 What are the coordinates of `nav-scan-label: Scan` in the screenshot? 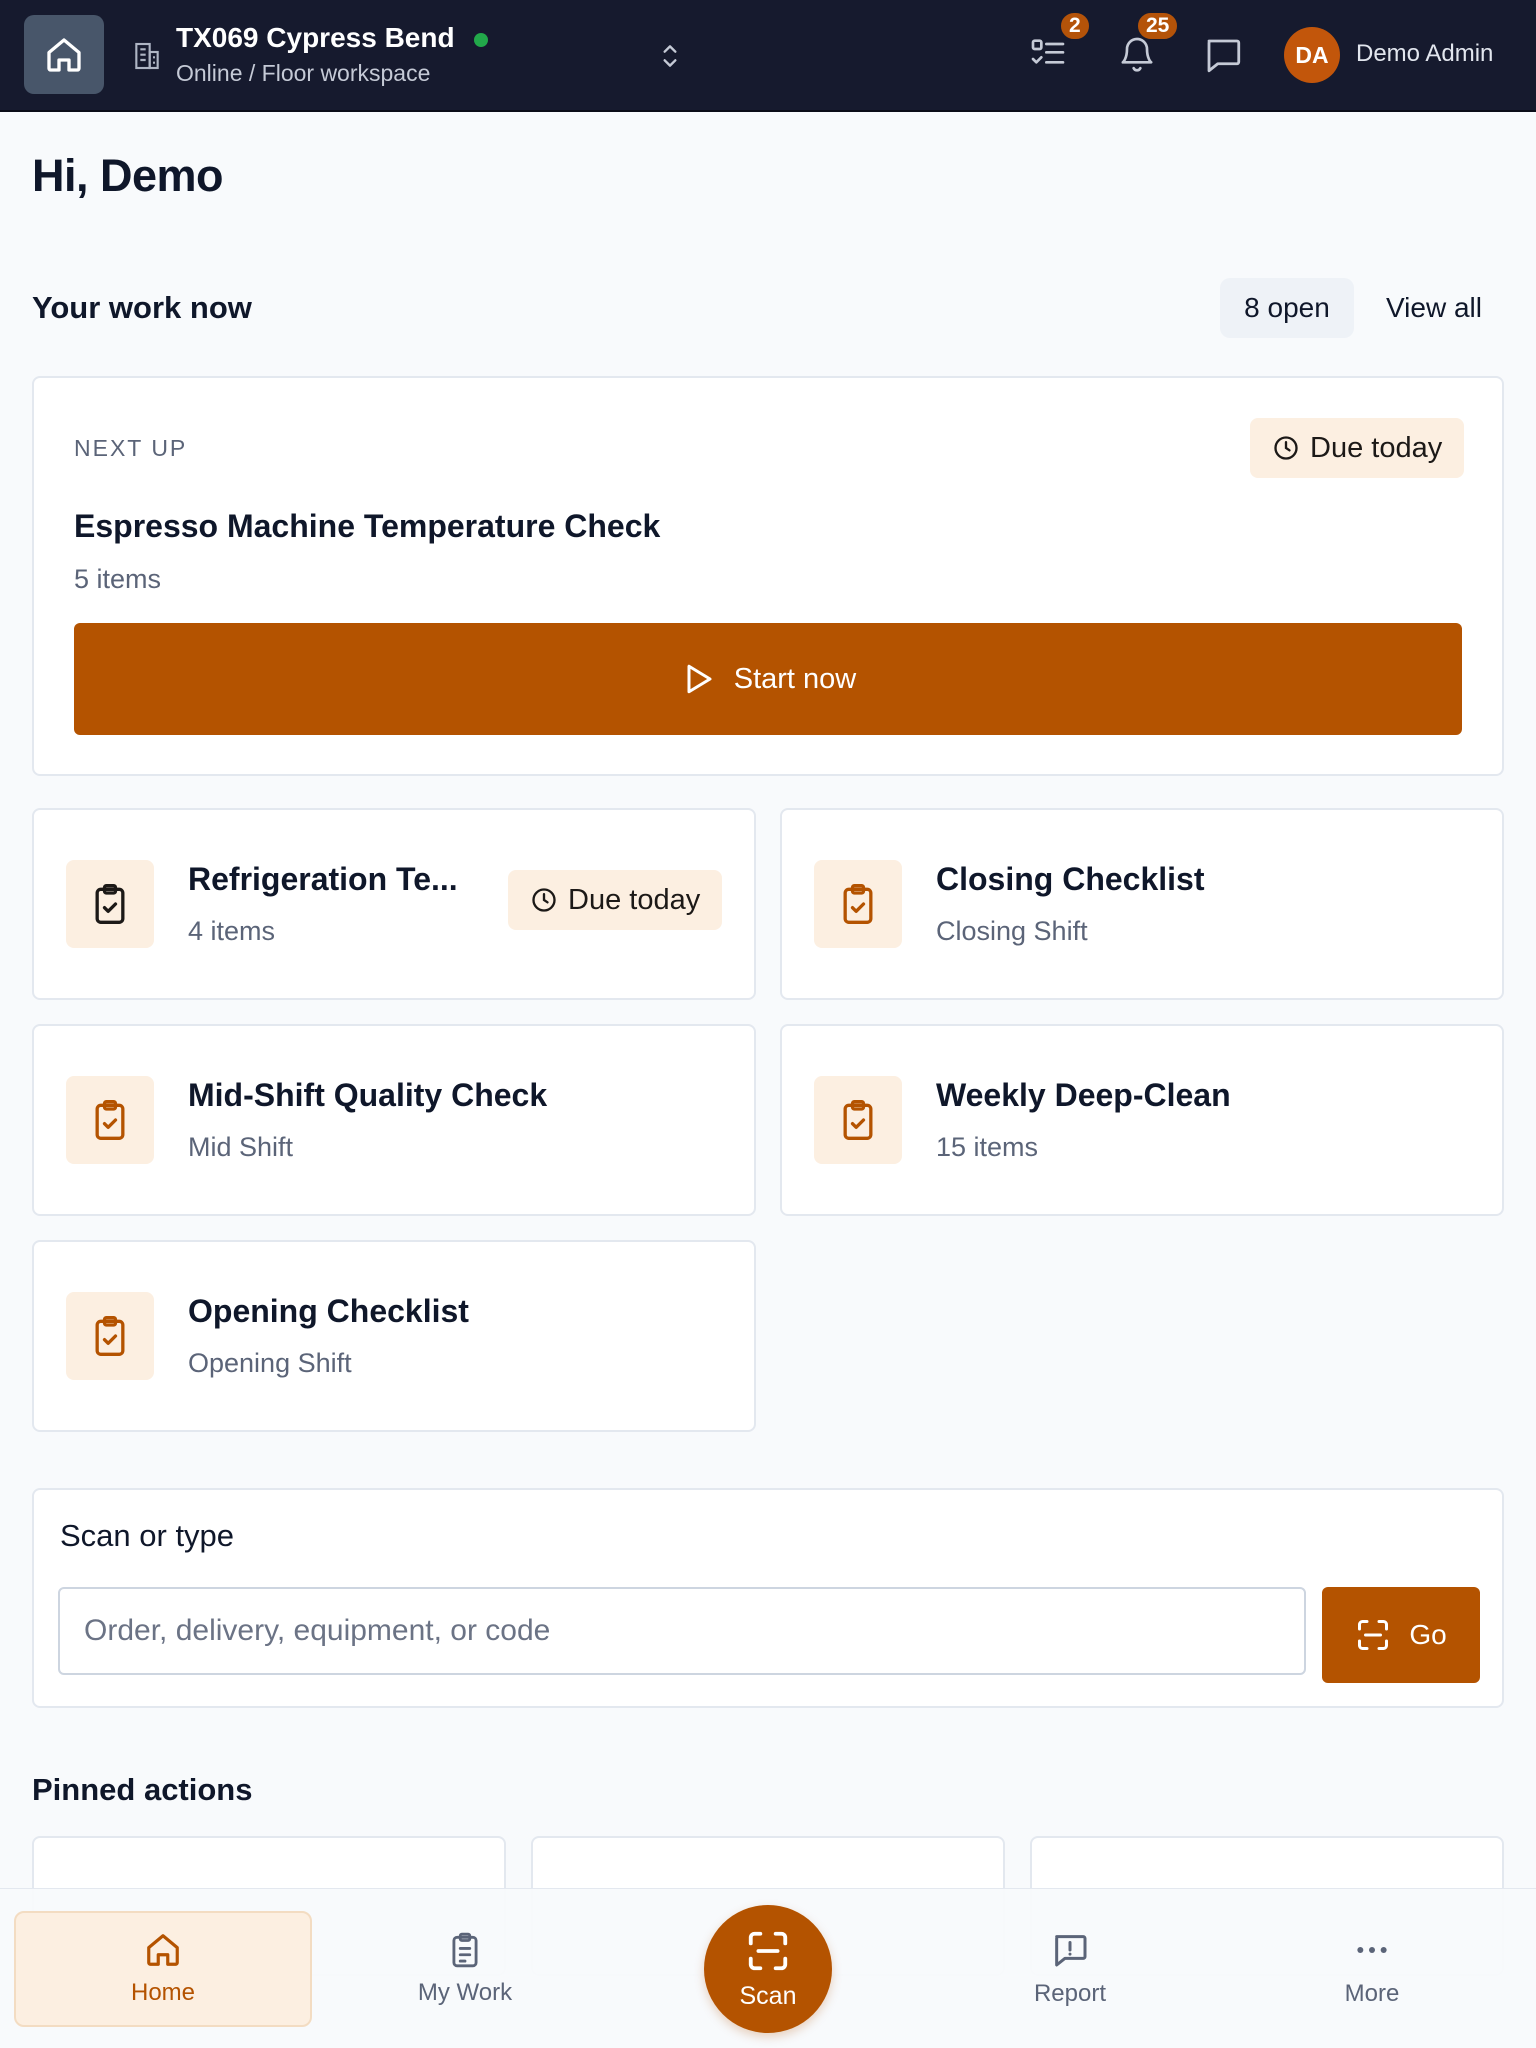 It's located at (768, 1995).